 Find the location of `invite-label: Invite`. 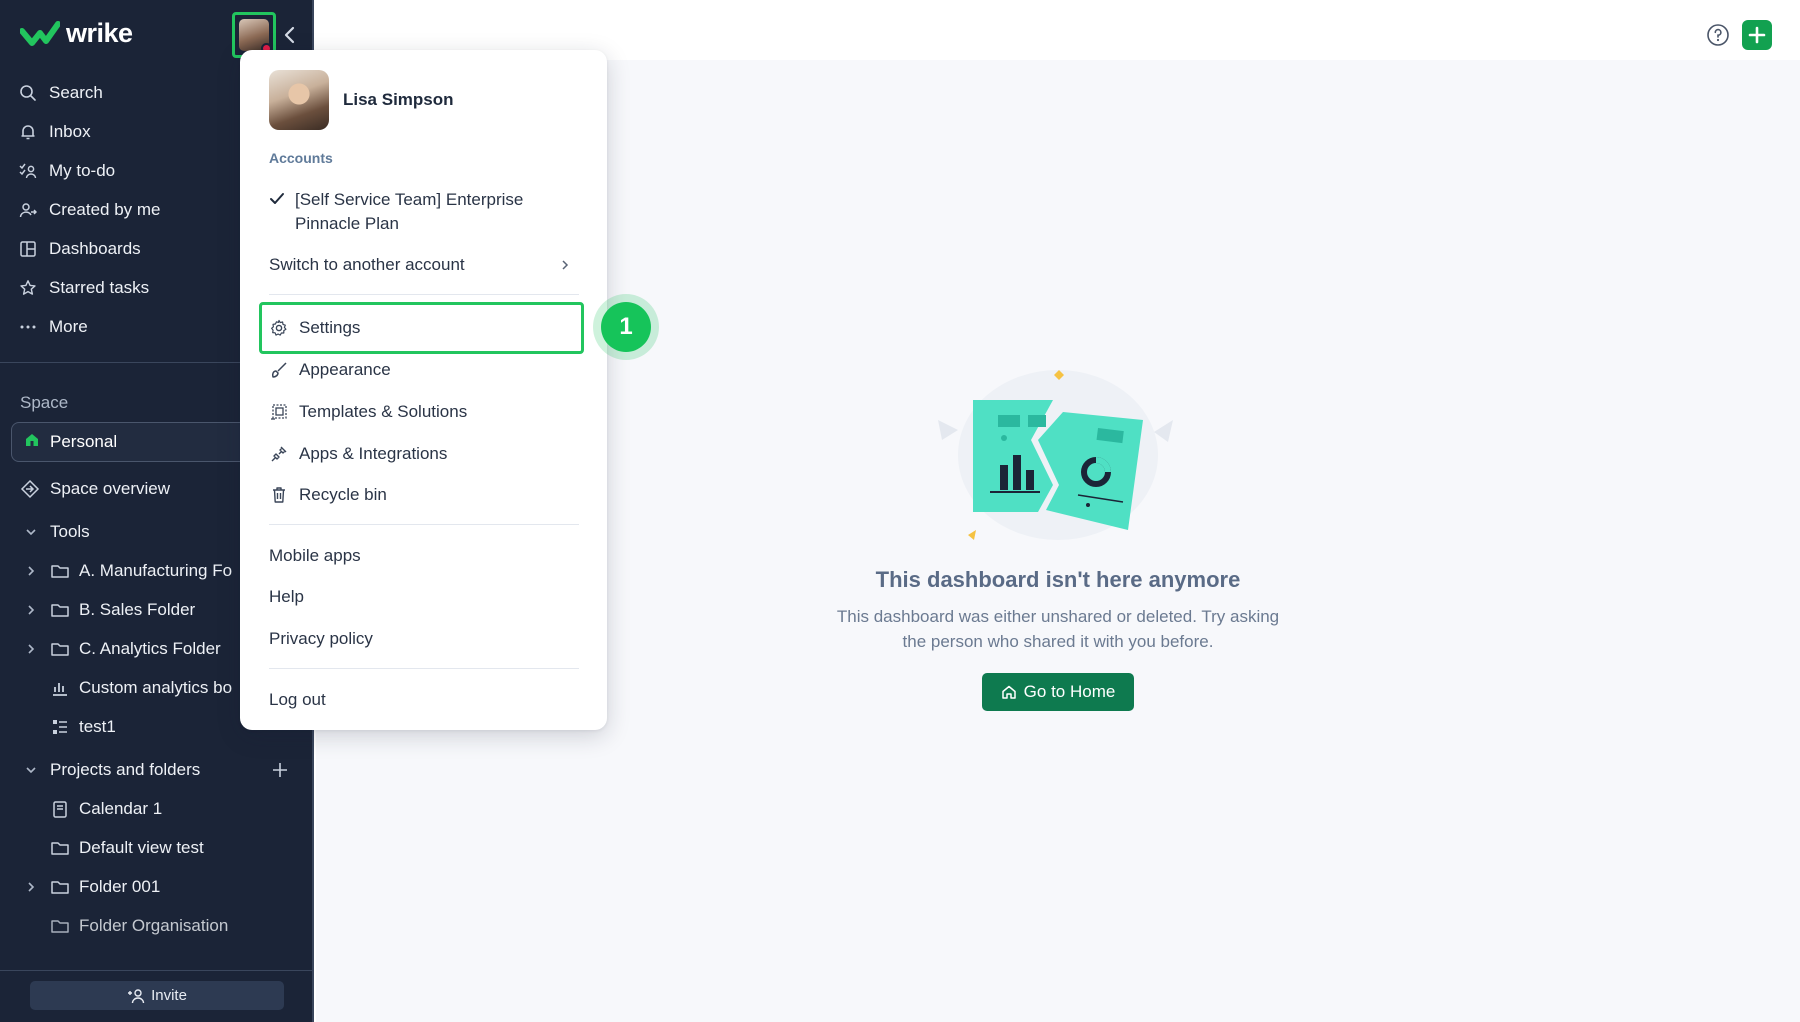

invite-label: Invite is located at coordinates (169, 995).